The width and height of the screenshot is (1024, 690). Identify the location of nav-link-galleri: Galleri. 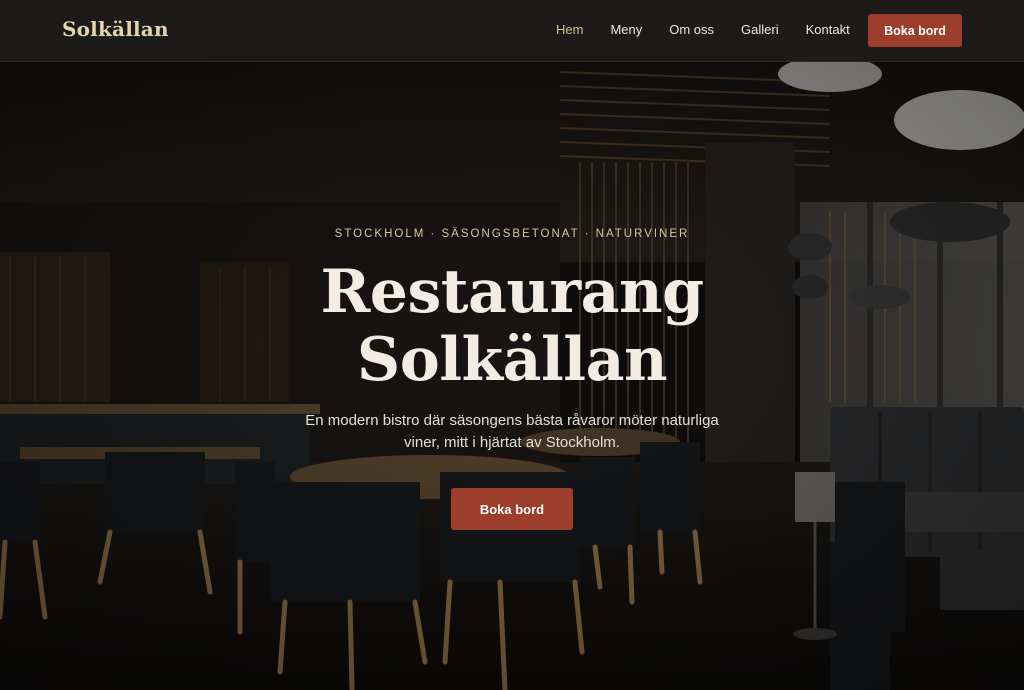
(760, 29).